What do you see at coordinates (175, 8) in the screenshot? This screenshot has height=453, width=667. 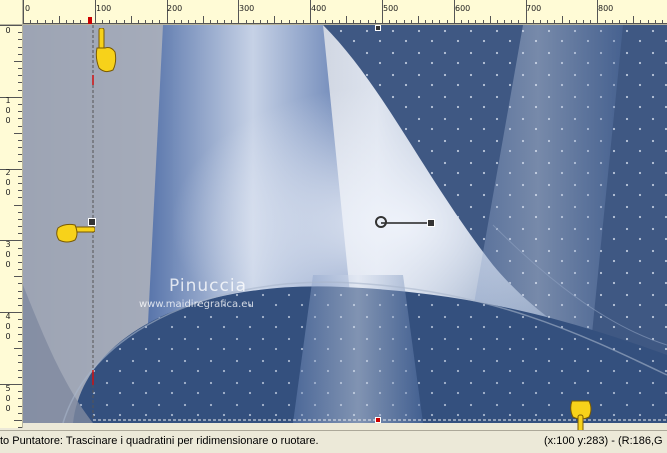 I see `ruler-label-200: 200` at bounding box center [175, 8].